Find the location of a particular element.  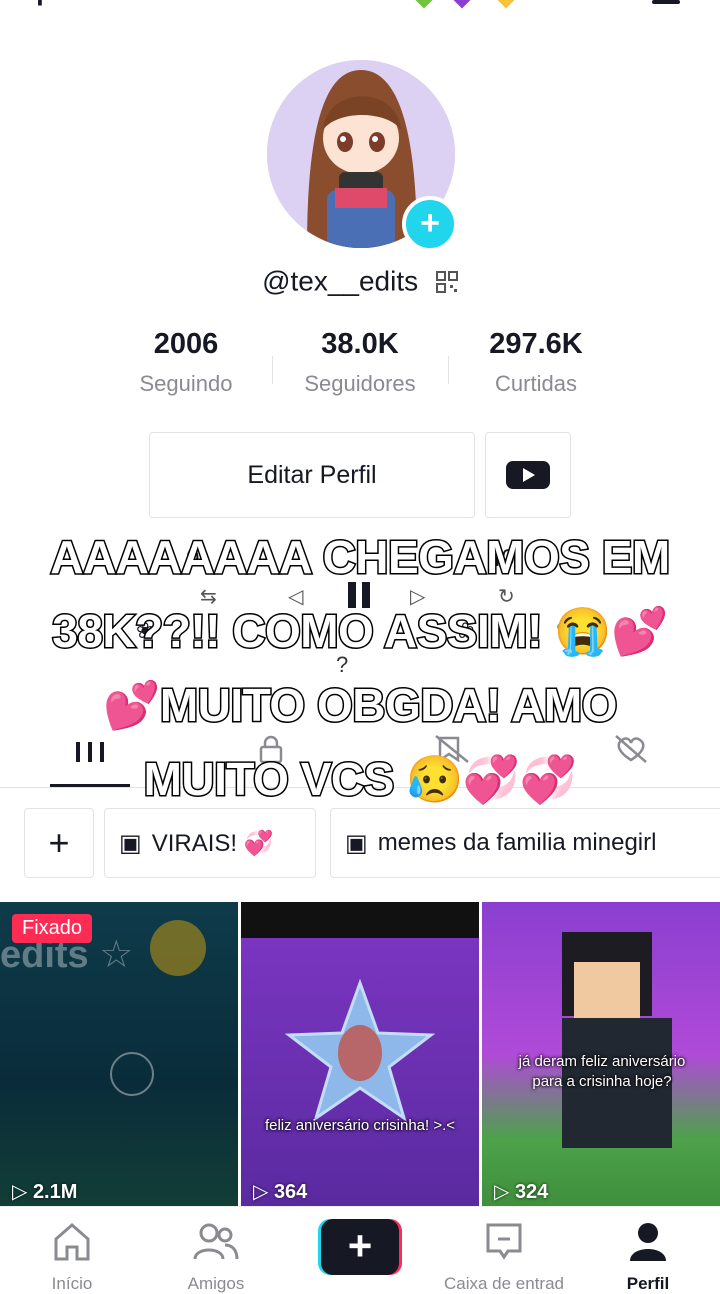

view-count: ▷ 324 is located at coordinates (521, 1192).